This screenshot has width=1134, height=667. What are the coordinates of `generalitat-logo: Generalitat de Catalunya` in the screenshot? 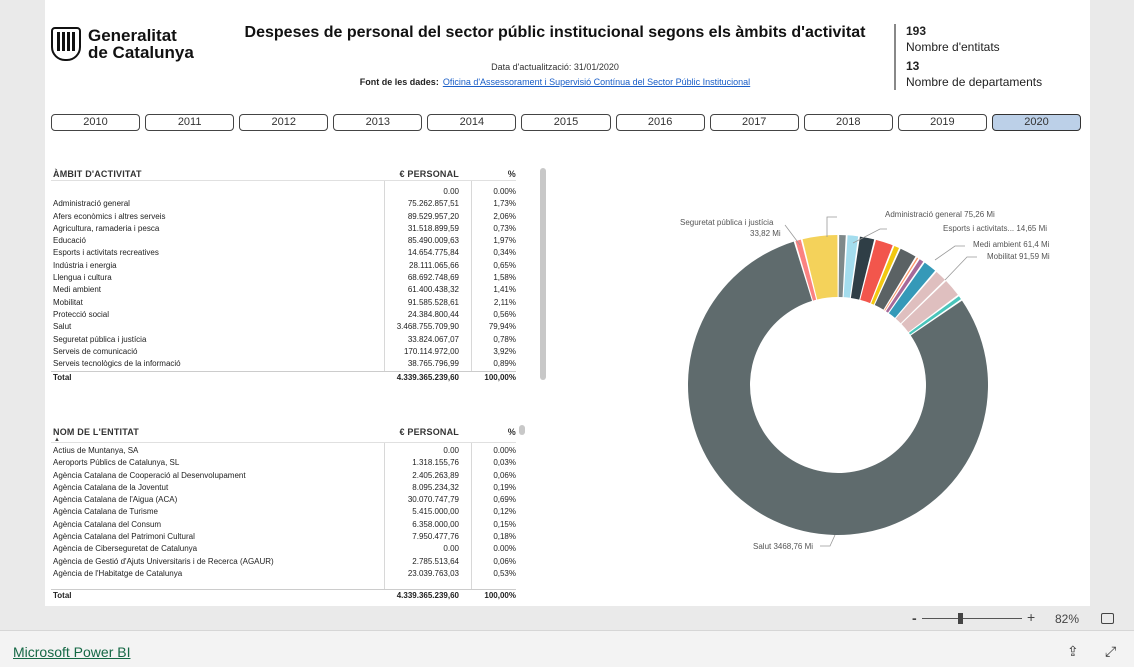 It's located at (131, 44).